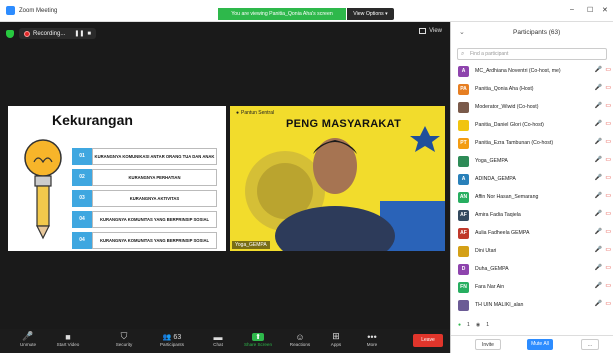 The image size is (613, 353). Describe the element at coordinates (372, 336) in the screenshot. I see `more-icon: •••` at that location.